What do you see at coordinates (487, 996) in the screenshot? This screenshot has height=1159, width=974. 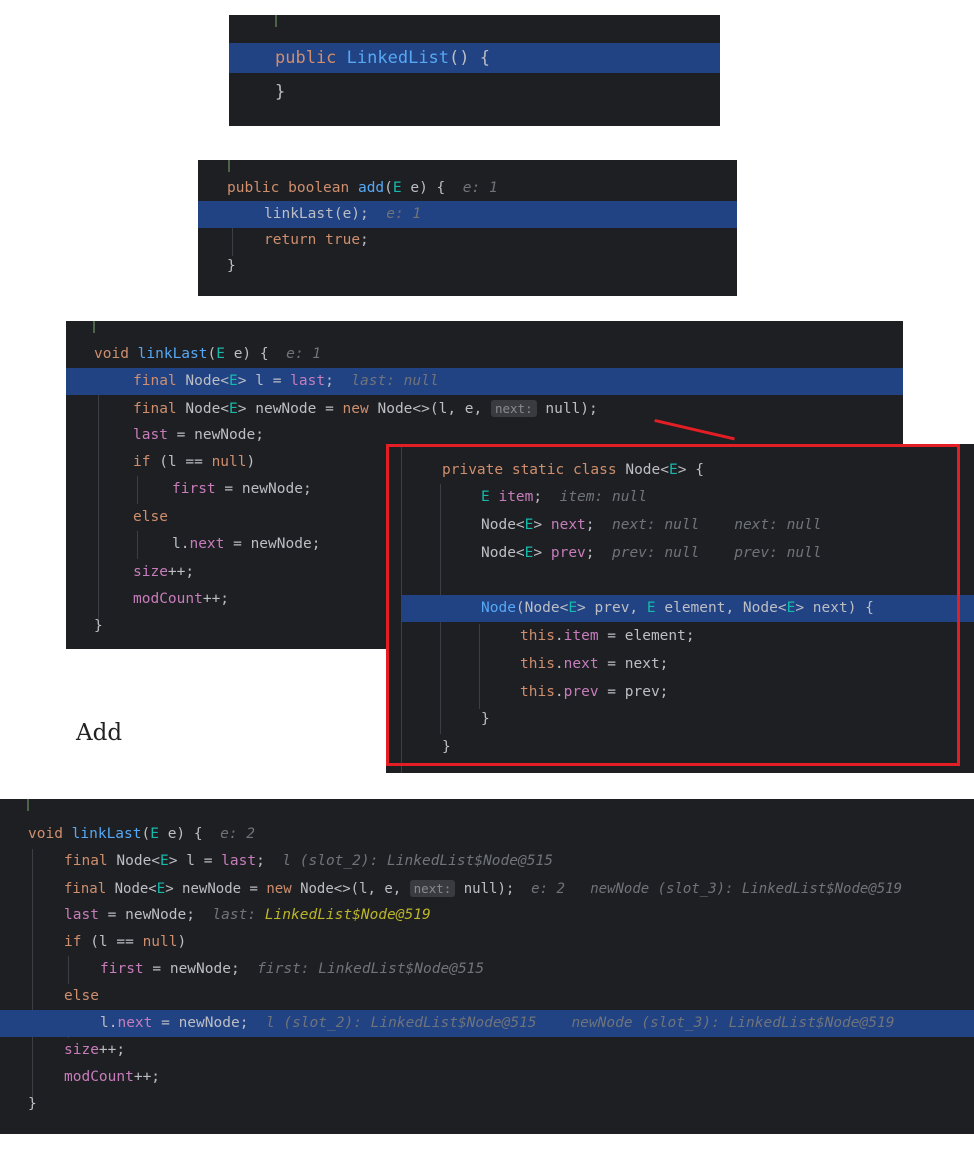 I see `code-line: else` at bounding box center [487, 996].